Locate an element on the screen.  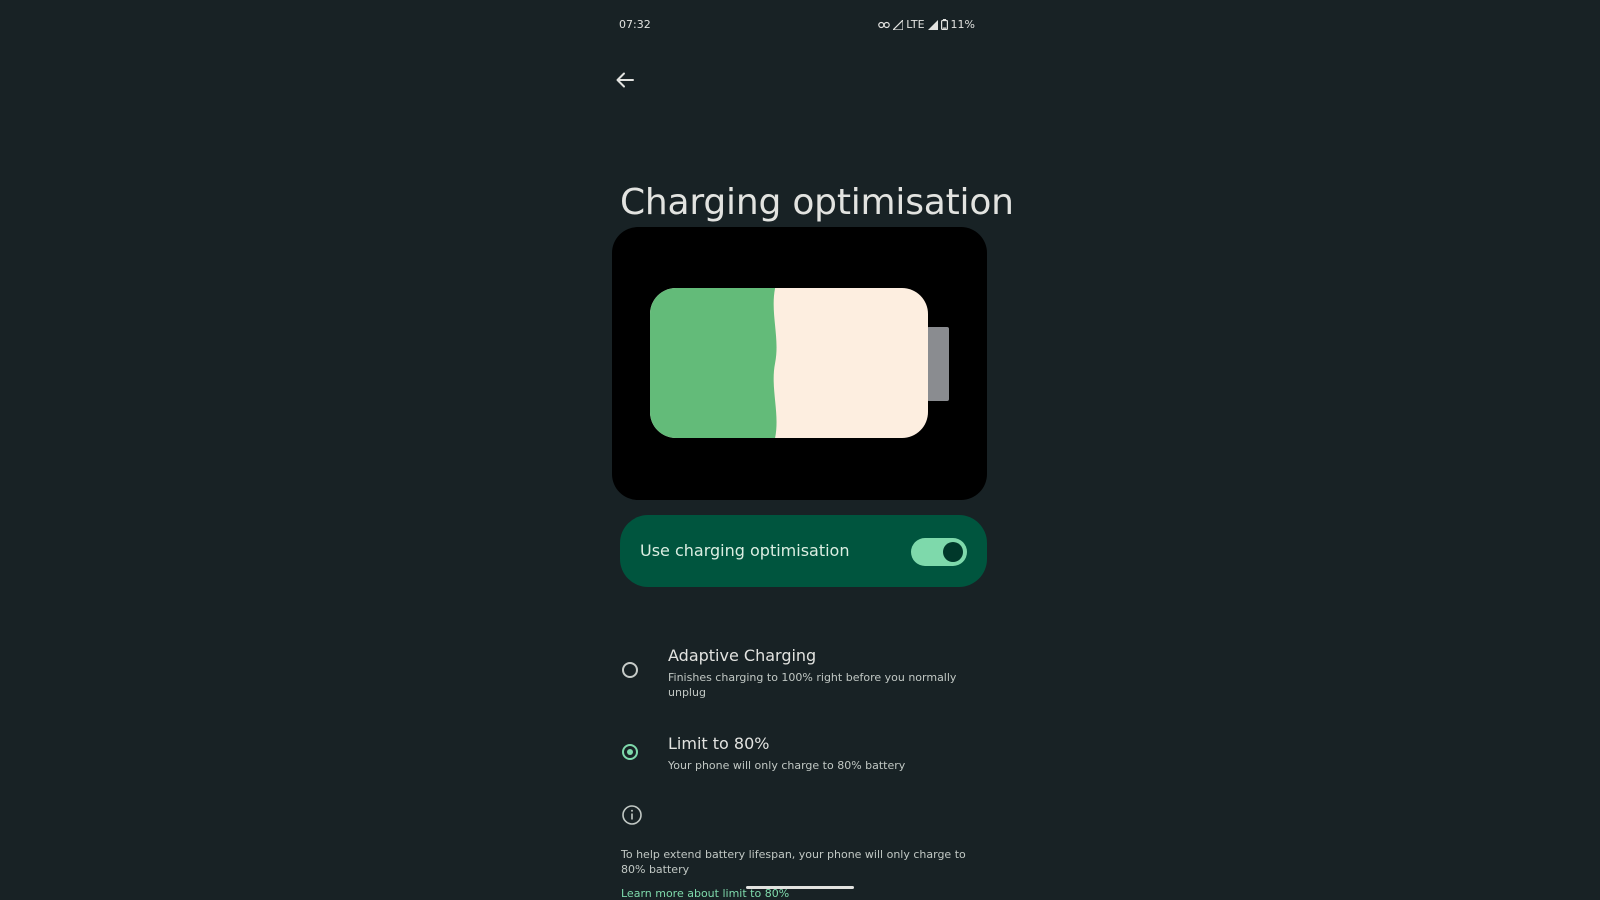
battery-charge-fill is located at coordinates (713, 363).